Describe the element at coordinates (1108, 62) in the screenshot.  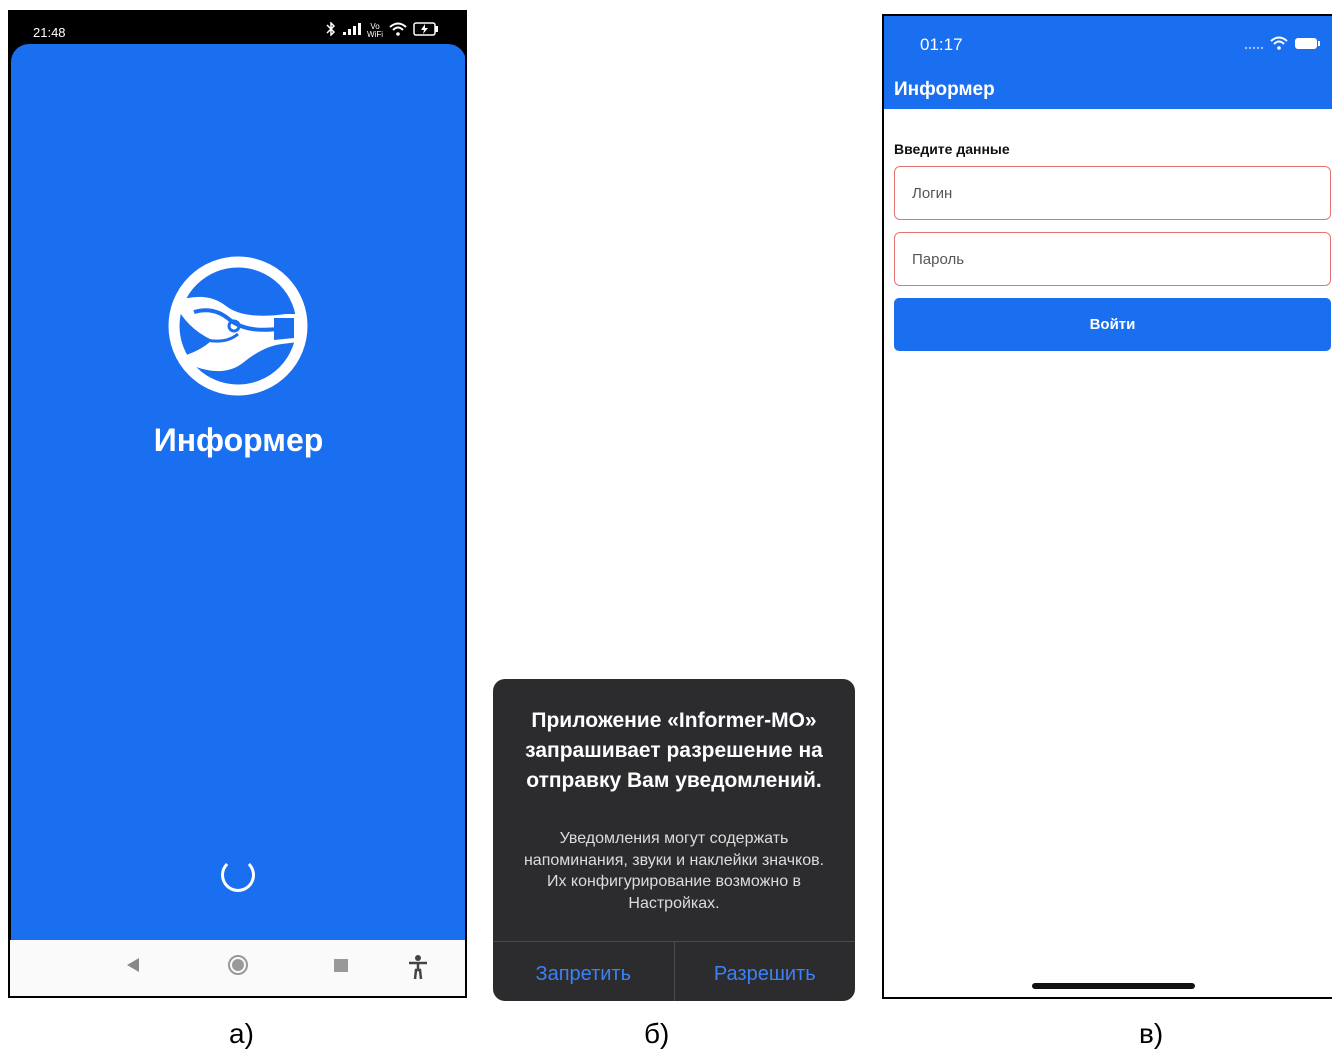
I see `app-header: 01:17 Информер` at that location.